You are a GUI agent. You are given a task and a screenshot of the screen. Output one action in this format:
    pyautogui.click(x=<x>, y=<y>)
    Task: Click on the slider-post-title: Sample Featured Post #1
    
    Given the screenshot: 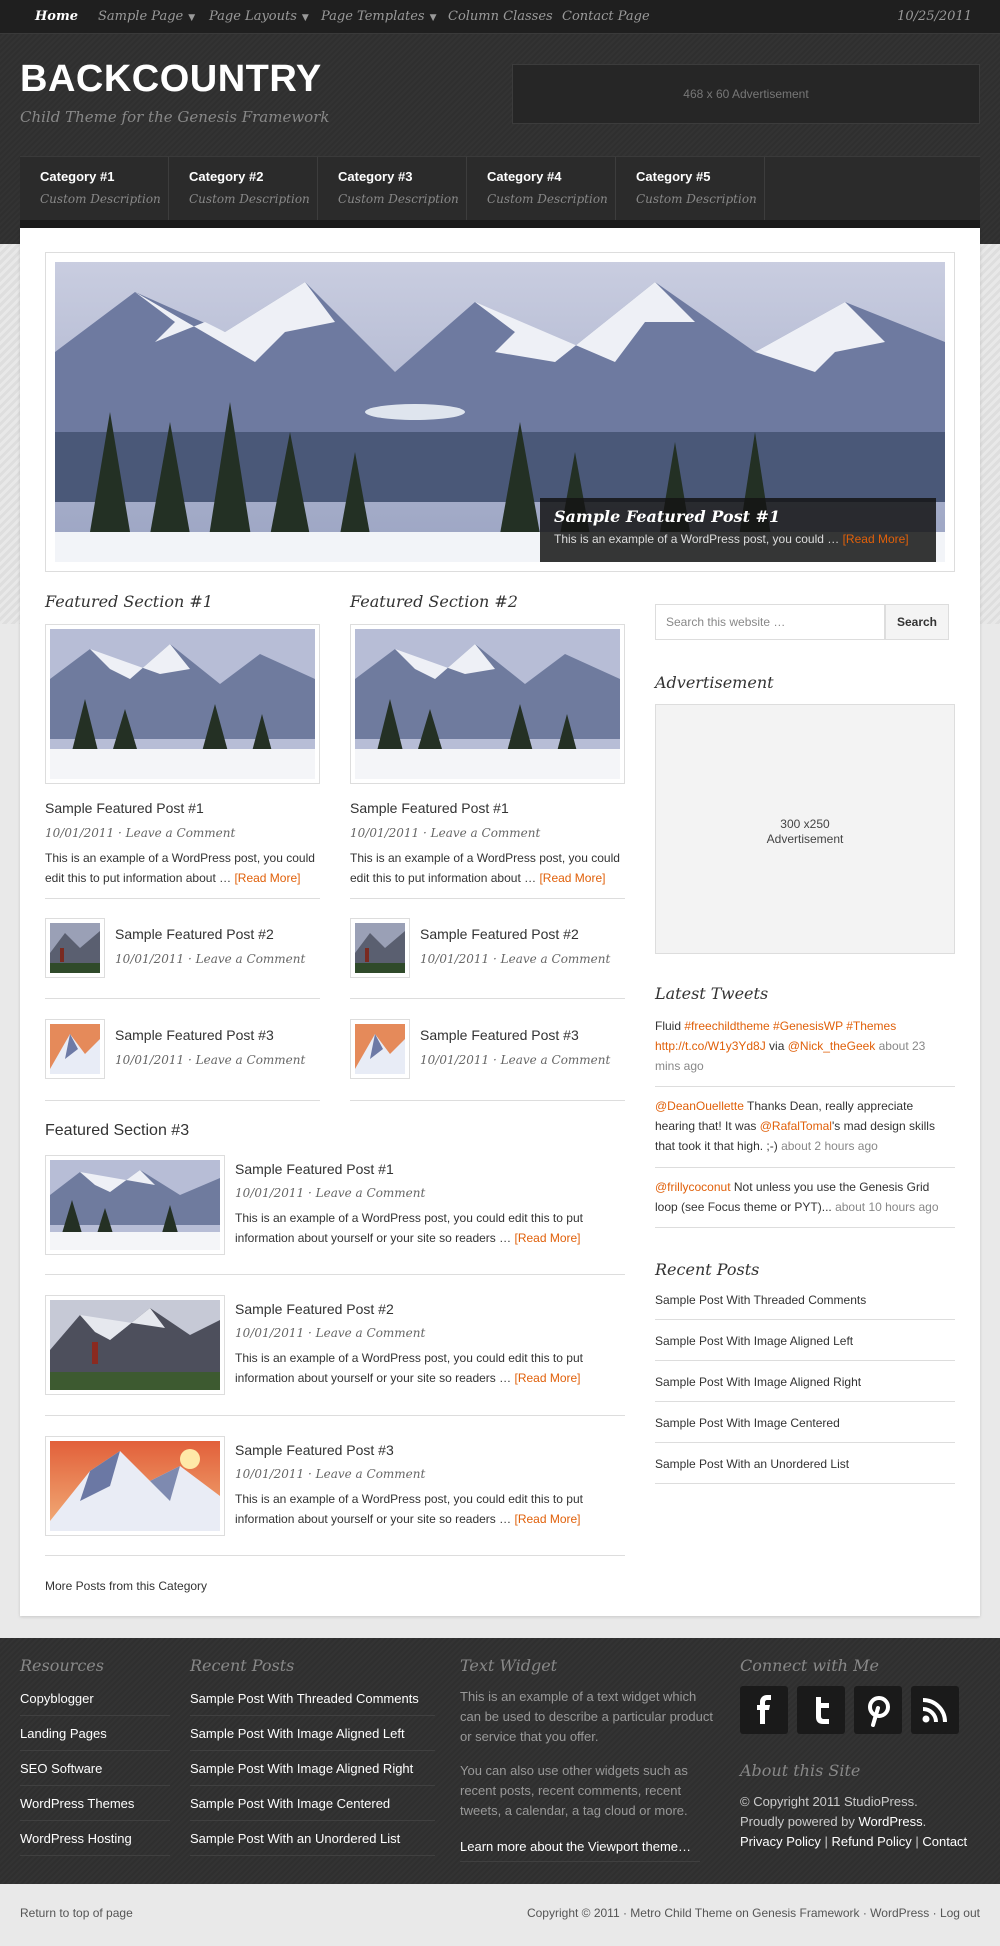 What is the action you would take?
    pyautogui.click(x=738, y=516)
    